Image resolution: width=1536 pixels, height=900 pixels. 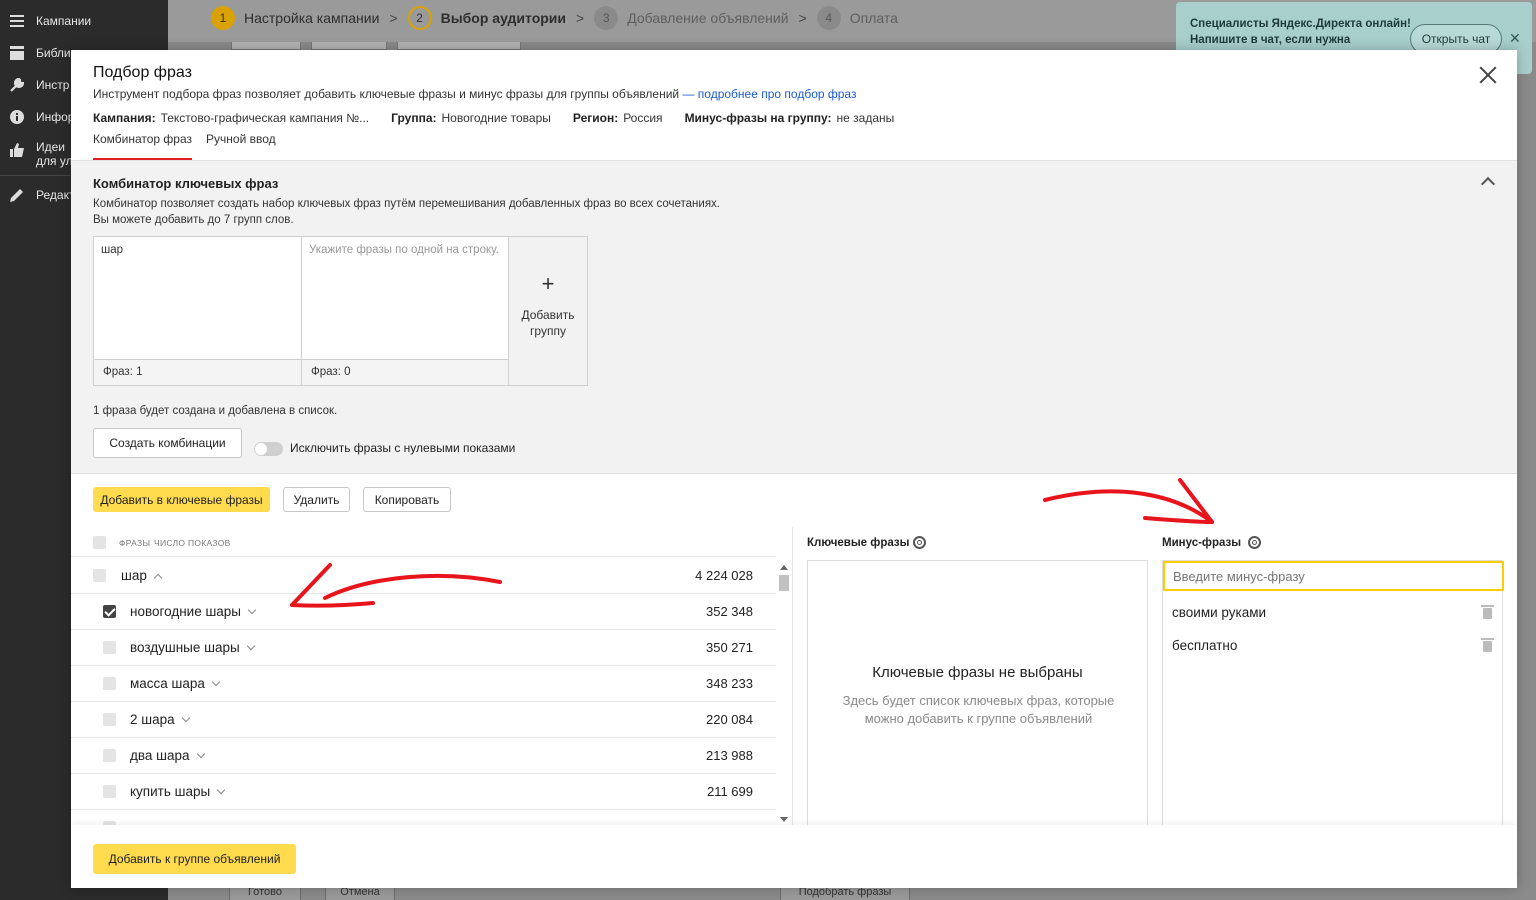 I want to click on step-label: Добавление объявлений, so click(x=708, y=18).